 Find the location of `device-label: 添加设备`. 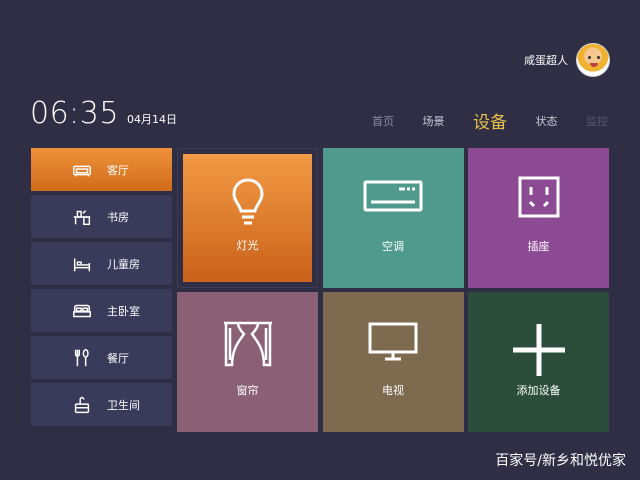

device-label: 添加设备 is located at coordinates (538, 390).